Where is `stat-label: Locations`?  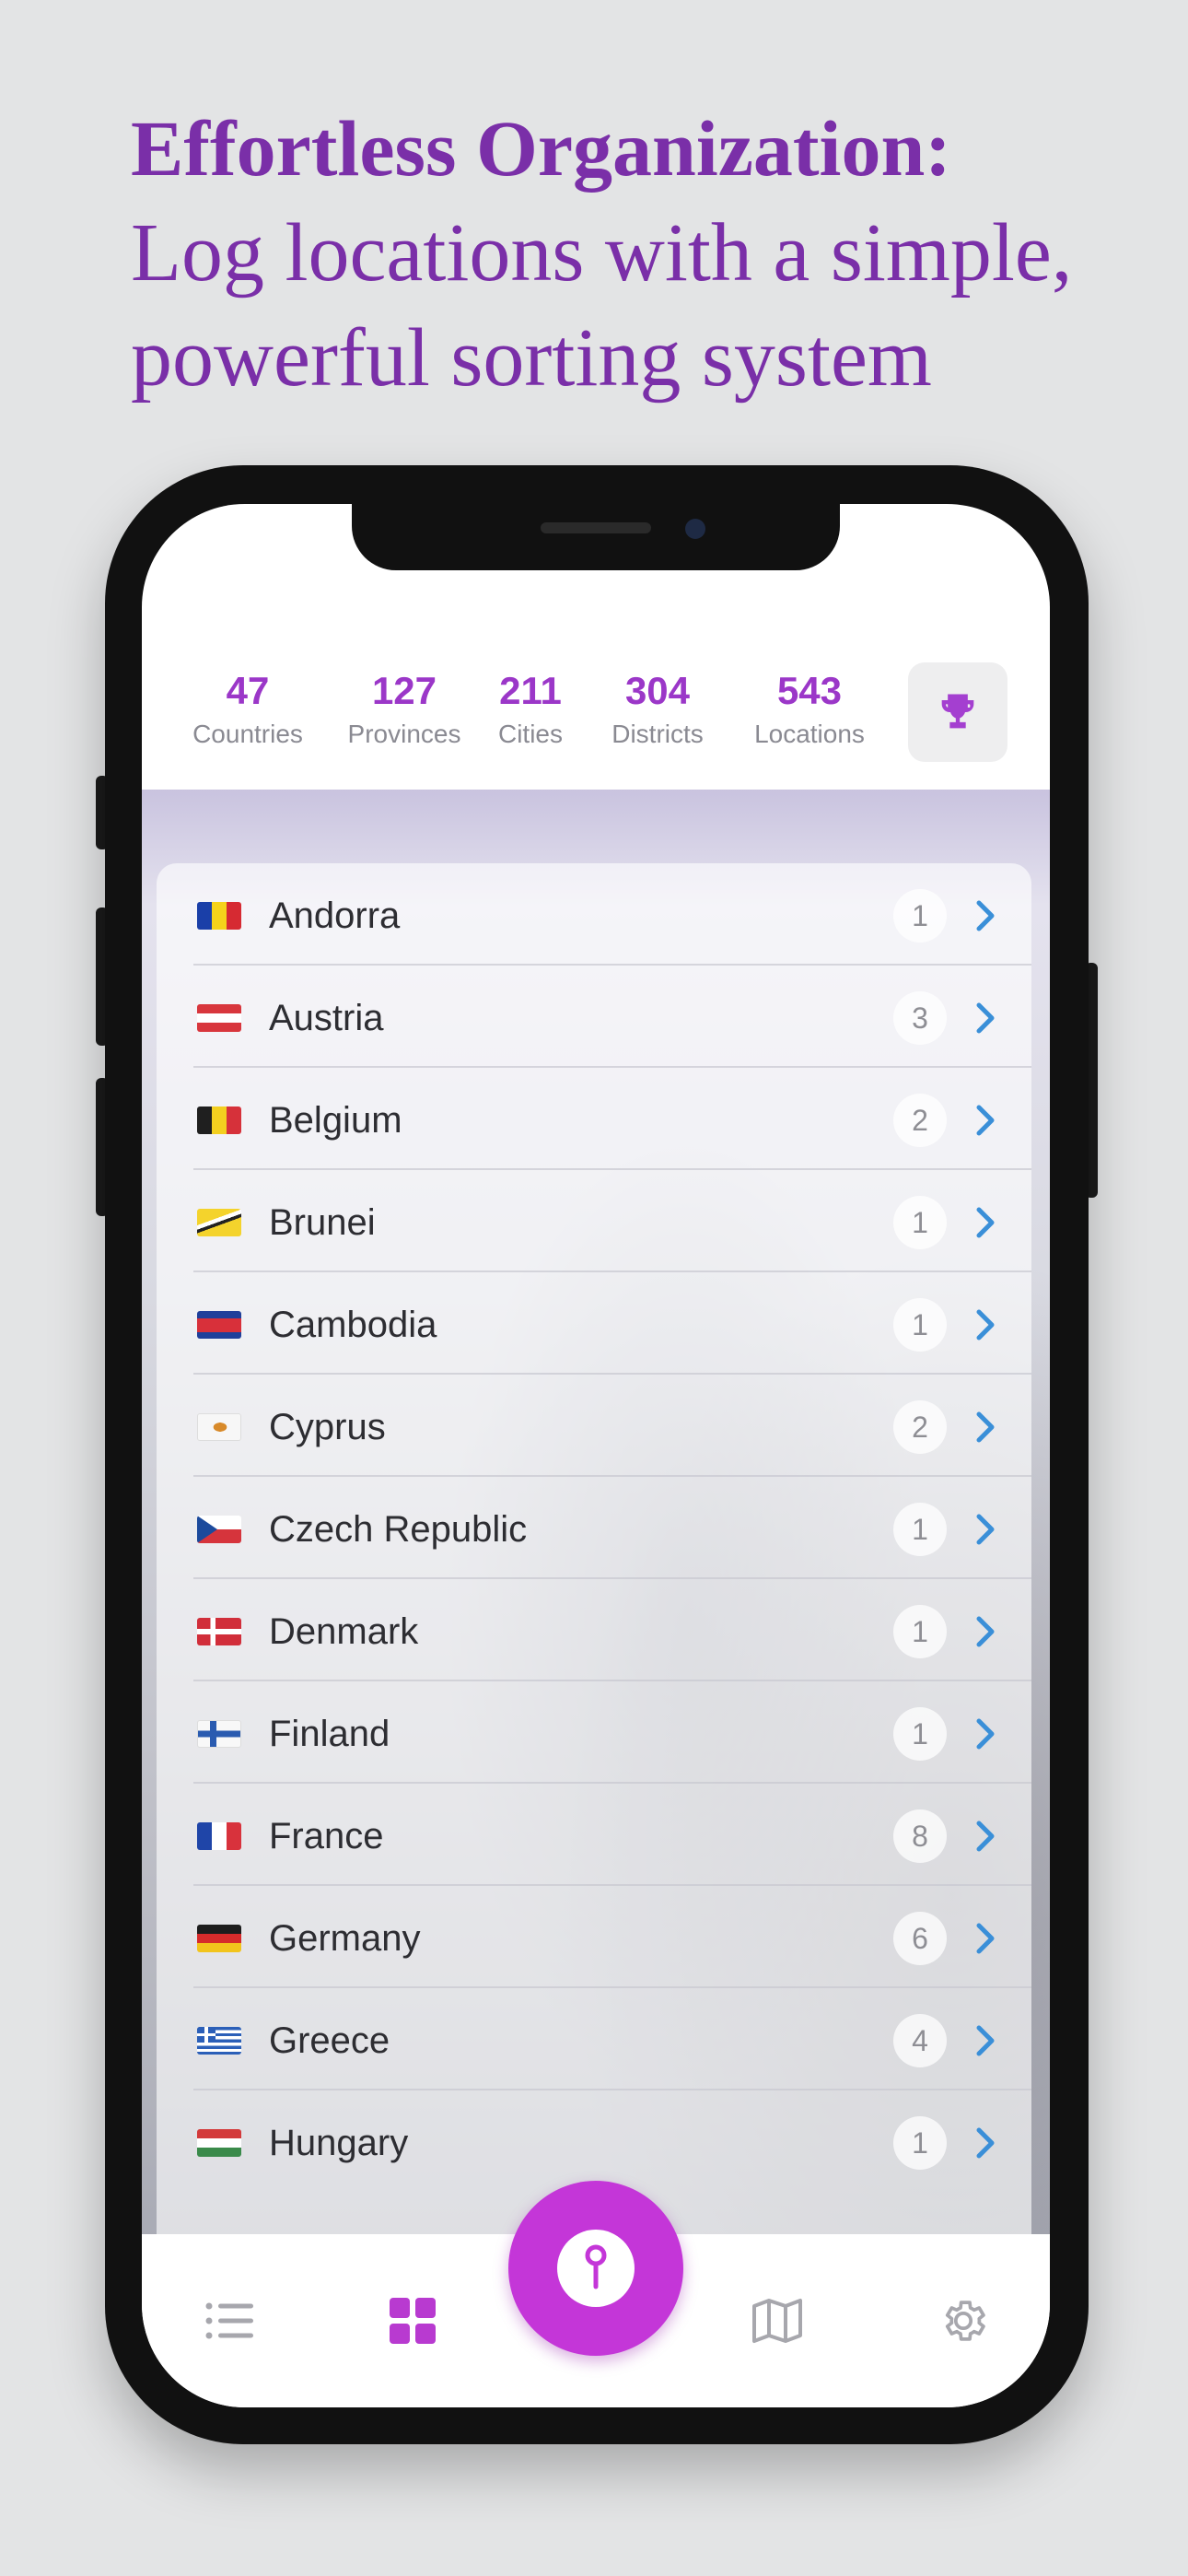 stat-label: Locations is located at coordinates (809, 734).